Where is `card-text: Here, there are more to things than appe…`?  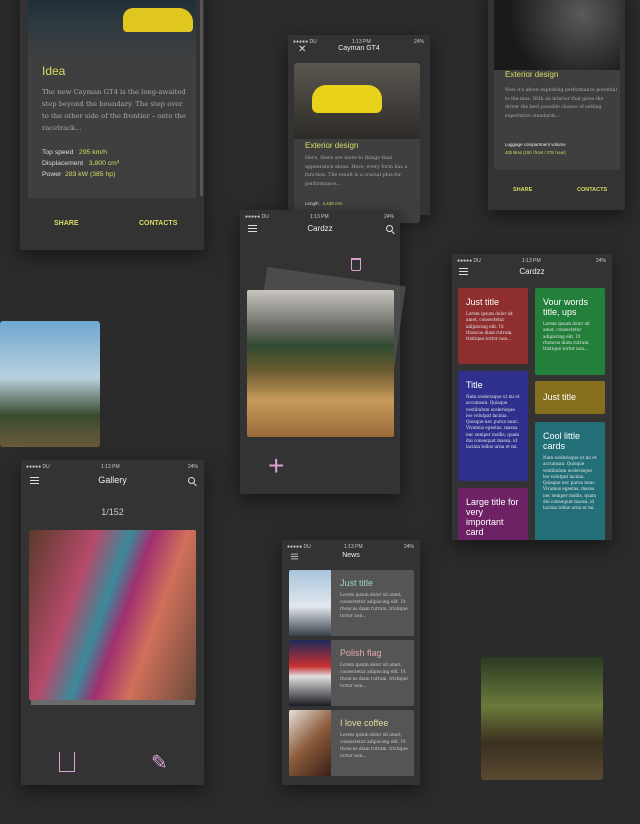 card-text: Here, there are more to things than appe… is located at coordinates (356, 171).